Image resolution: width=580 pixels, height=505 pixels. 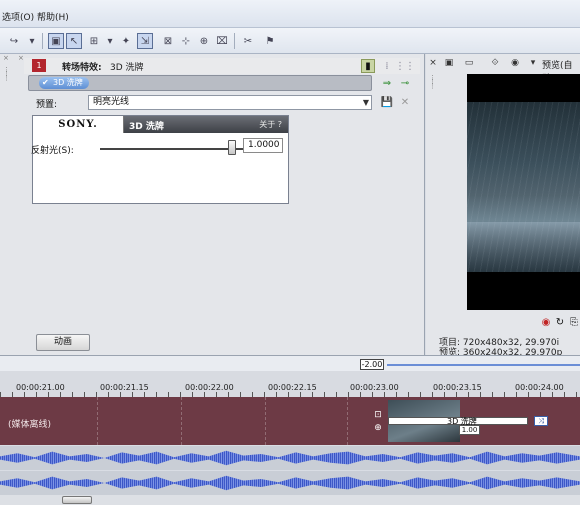 I want to click on cursor-tool-icon: ↖, so click(x=74, y=41).